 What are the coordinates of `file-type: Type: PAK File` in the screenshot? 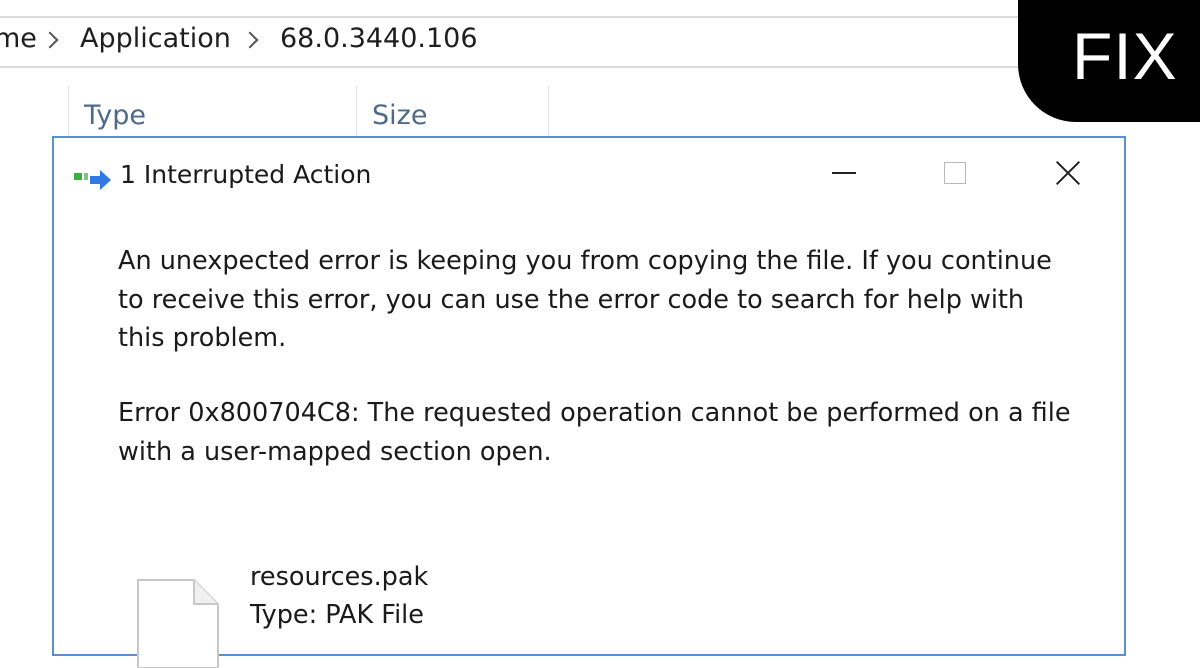 It's located at (337, 615).